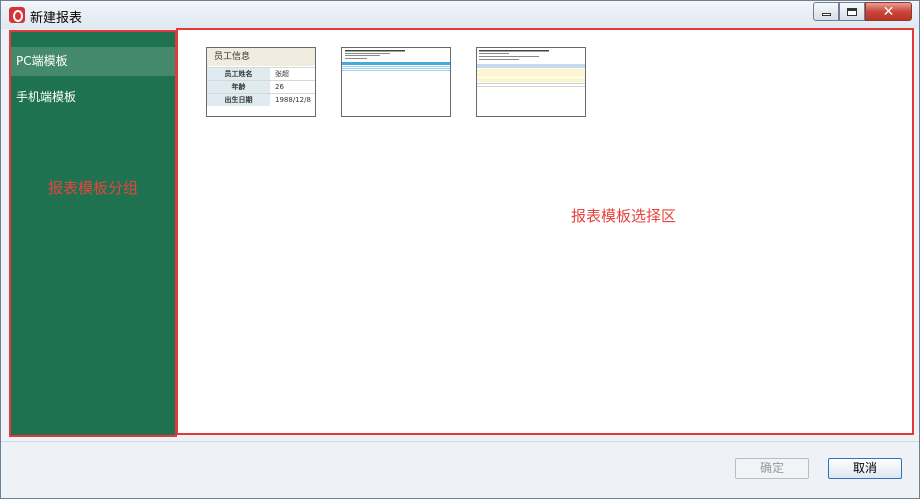 This screenshot has height=499, width=920. I want to click on maximize-button, so click(852, 11).